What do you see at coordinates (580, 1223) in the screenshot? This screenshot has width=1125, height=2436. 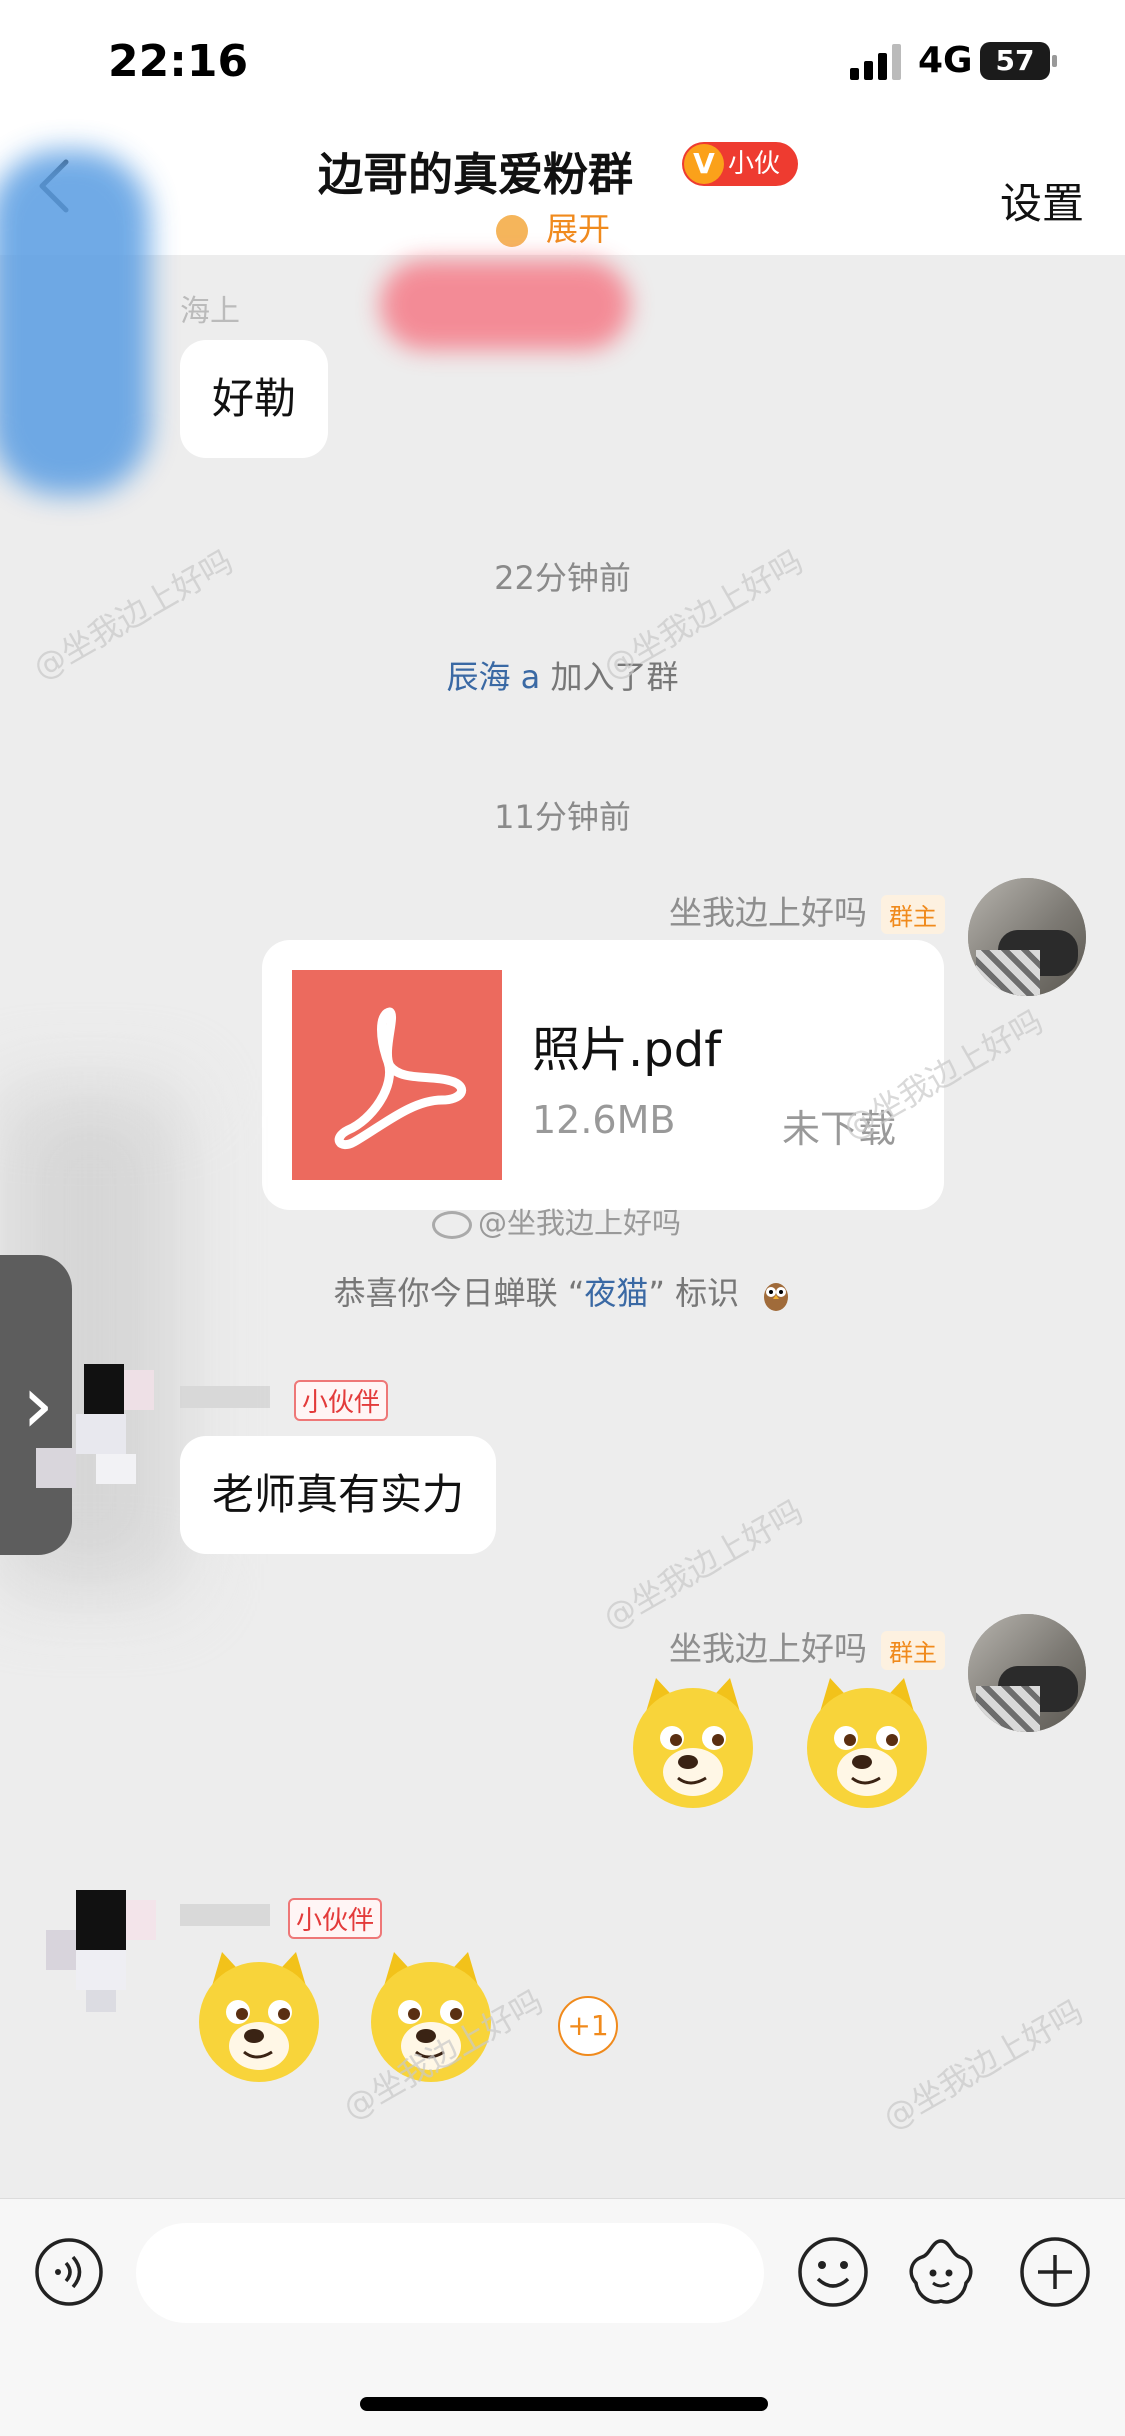 I see `weibo-handle: @坐我边上好吗` at bounding box center [580, 1223].